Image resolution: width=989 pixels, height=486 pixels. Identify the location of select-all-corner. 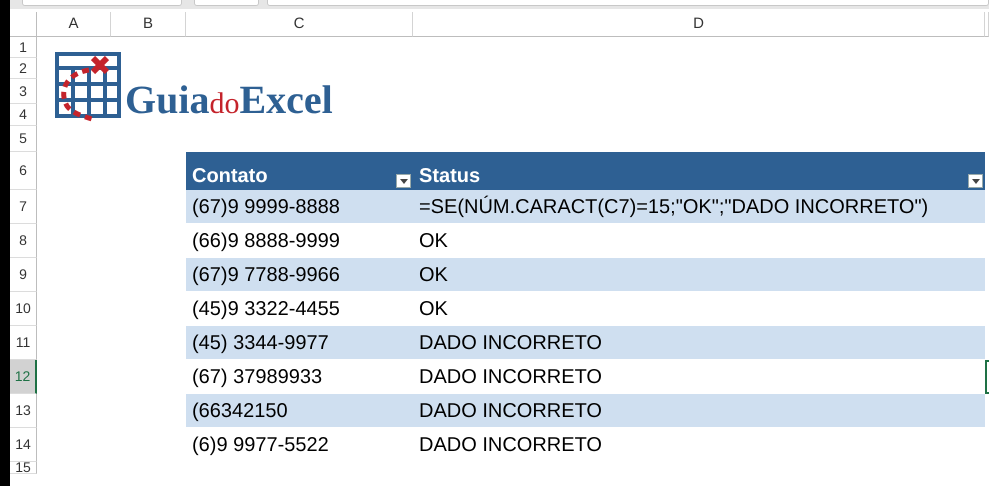
(23, 24).